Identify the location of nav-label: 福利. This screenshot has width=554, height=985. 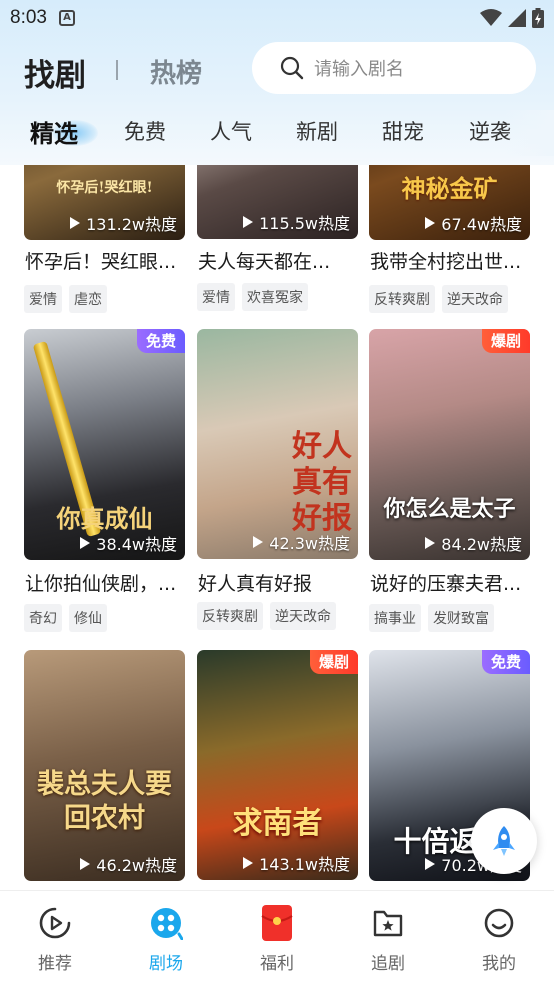
(277, 964).